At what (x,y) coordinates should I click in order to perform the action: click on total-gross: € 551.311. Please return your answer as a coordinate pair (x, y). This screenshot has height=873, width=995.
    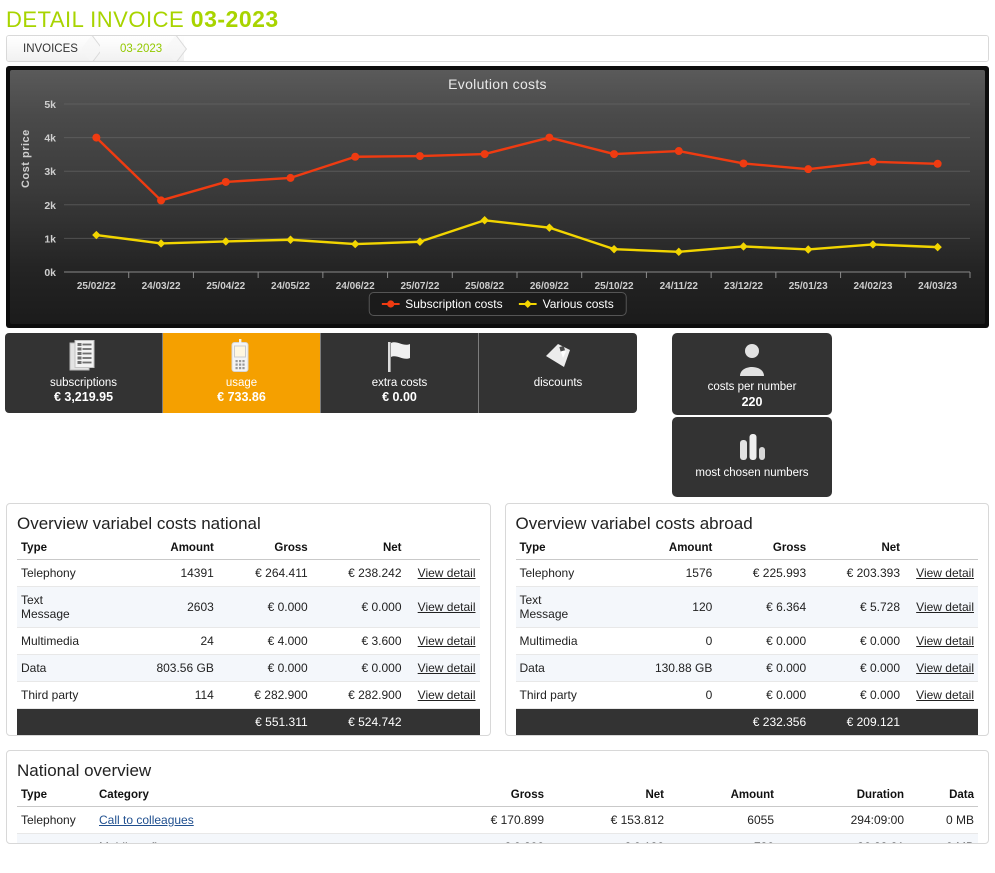
    Looking at the image, I should click on (264, 721).